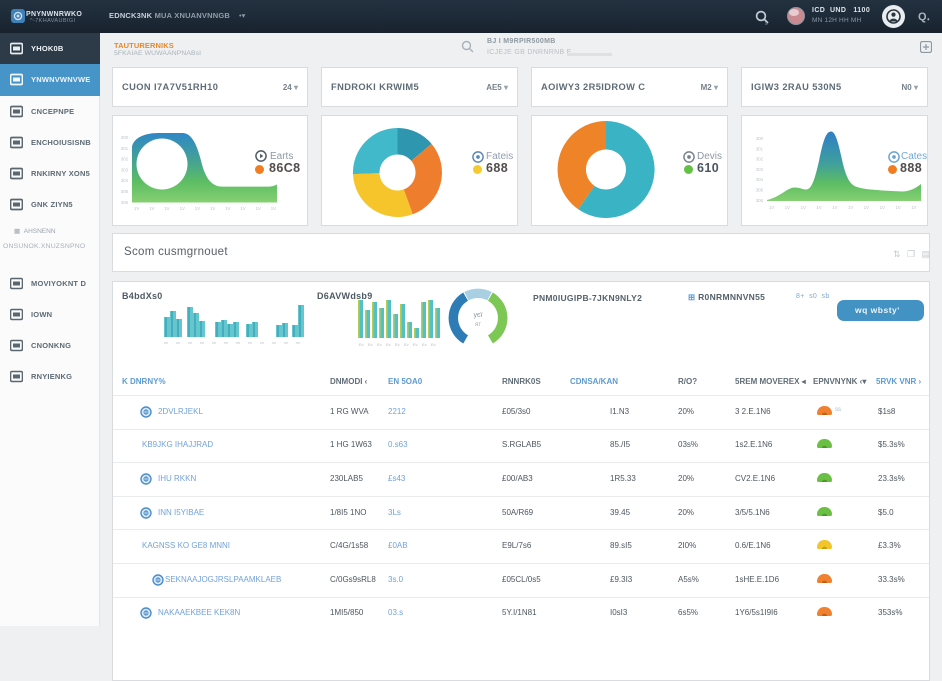 This screenshot has height=681, width=942. What do you see at coordinates (477, 315) in the screenshot?
I see `svg-text: уєї` at bounding box center [477, 315].